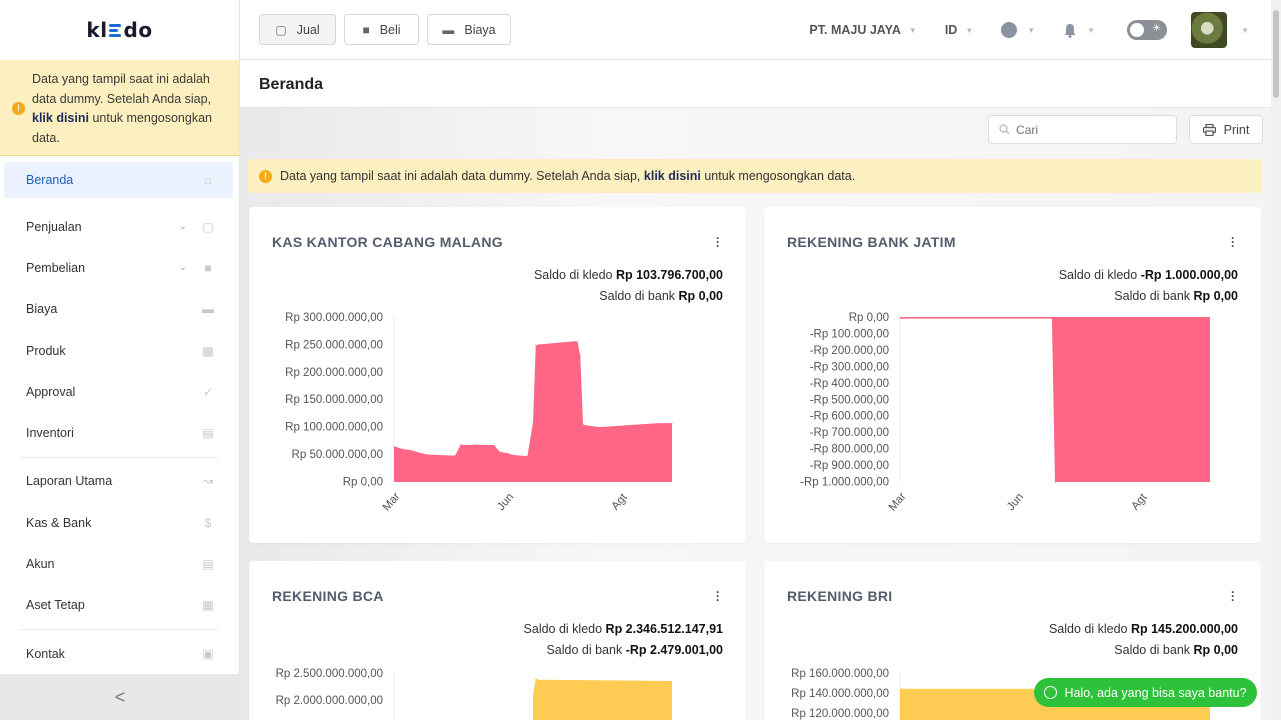  What do you see at coordinates (119, 350) in the screenshot?
I see `sidebar-item-produk: Produk ▩` at bounding box center [119, 350].